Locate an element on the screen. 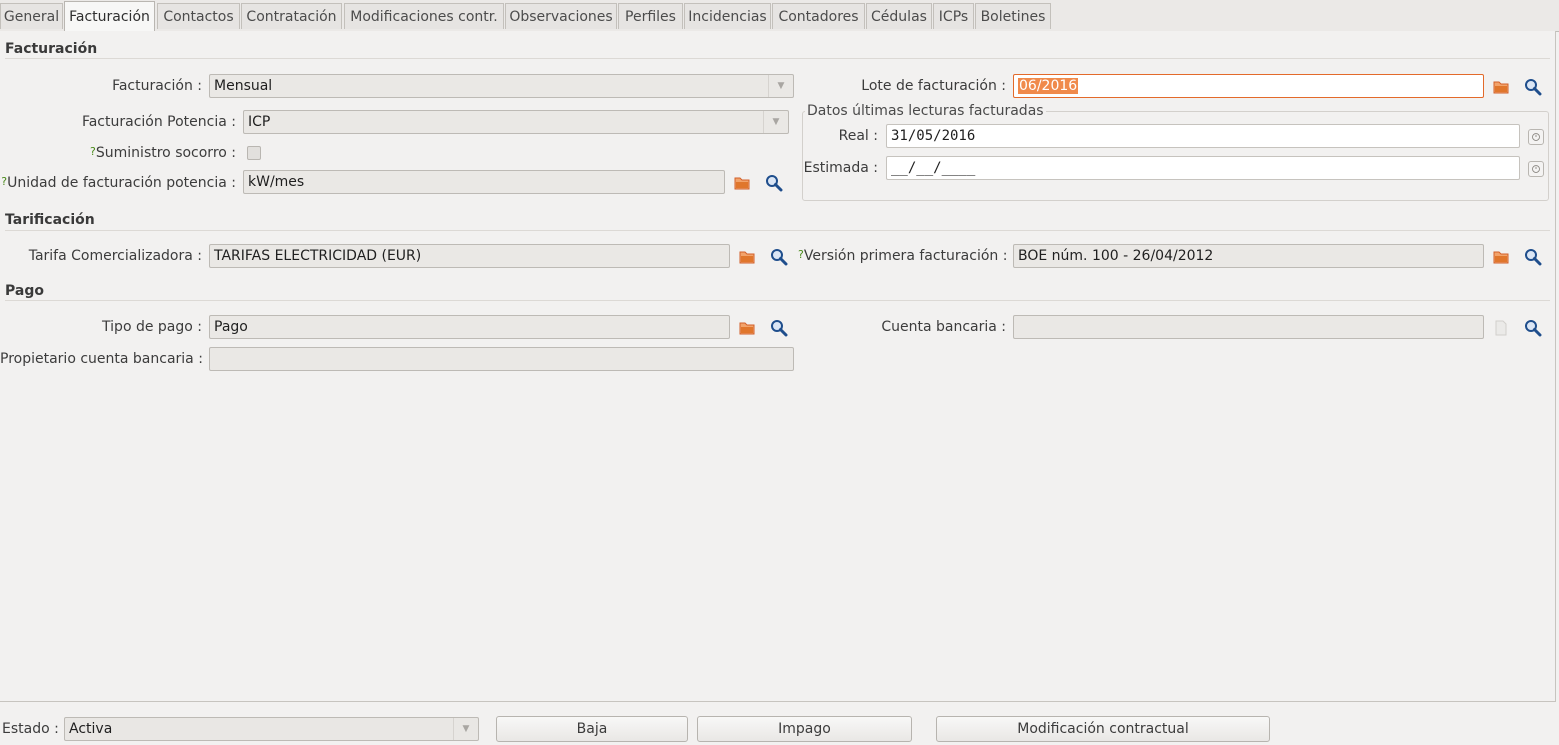 The image size is (1559, 745). estado-value: Activa is located at coordinates (91, 729).